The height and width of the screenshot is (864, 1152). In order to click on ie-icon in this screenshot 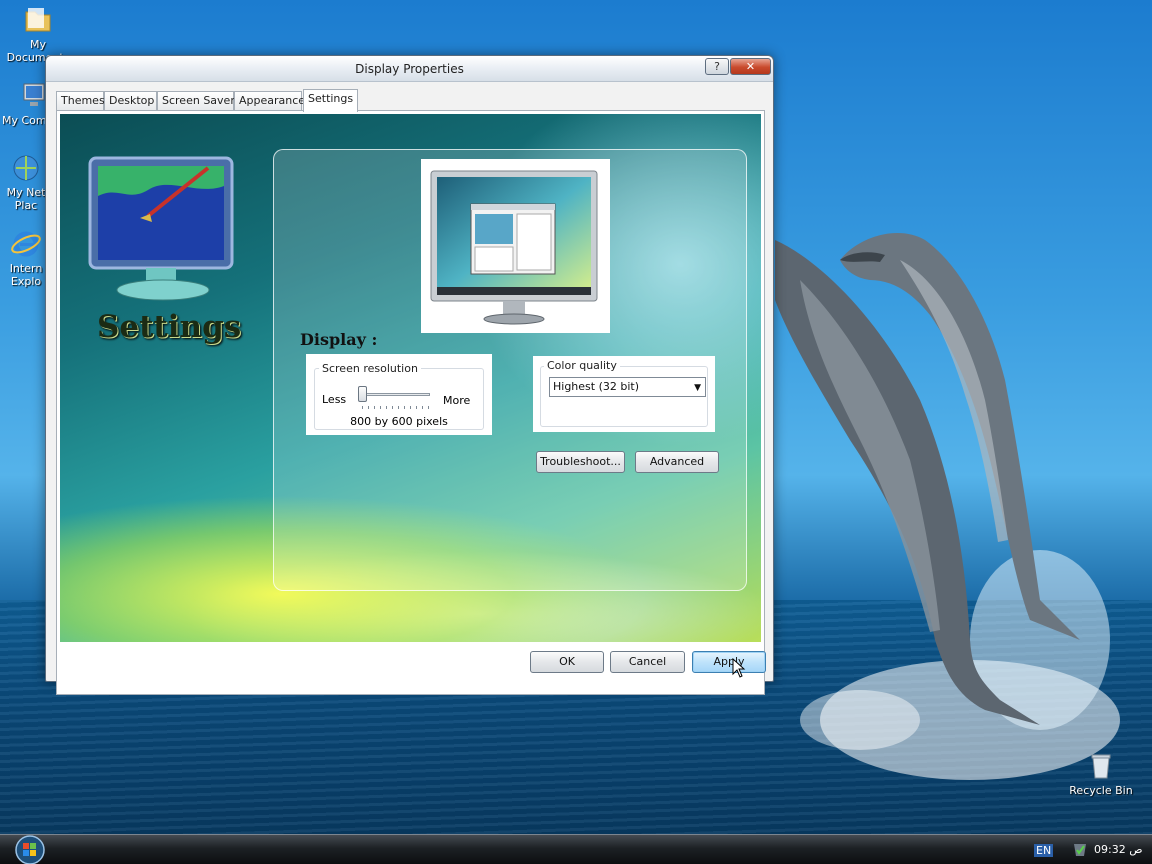, I will do `click(26, 244)`.